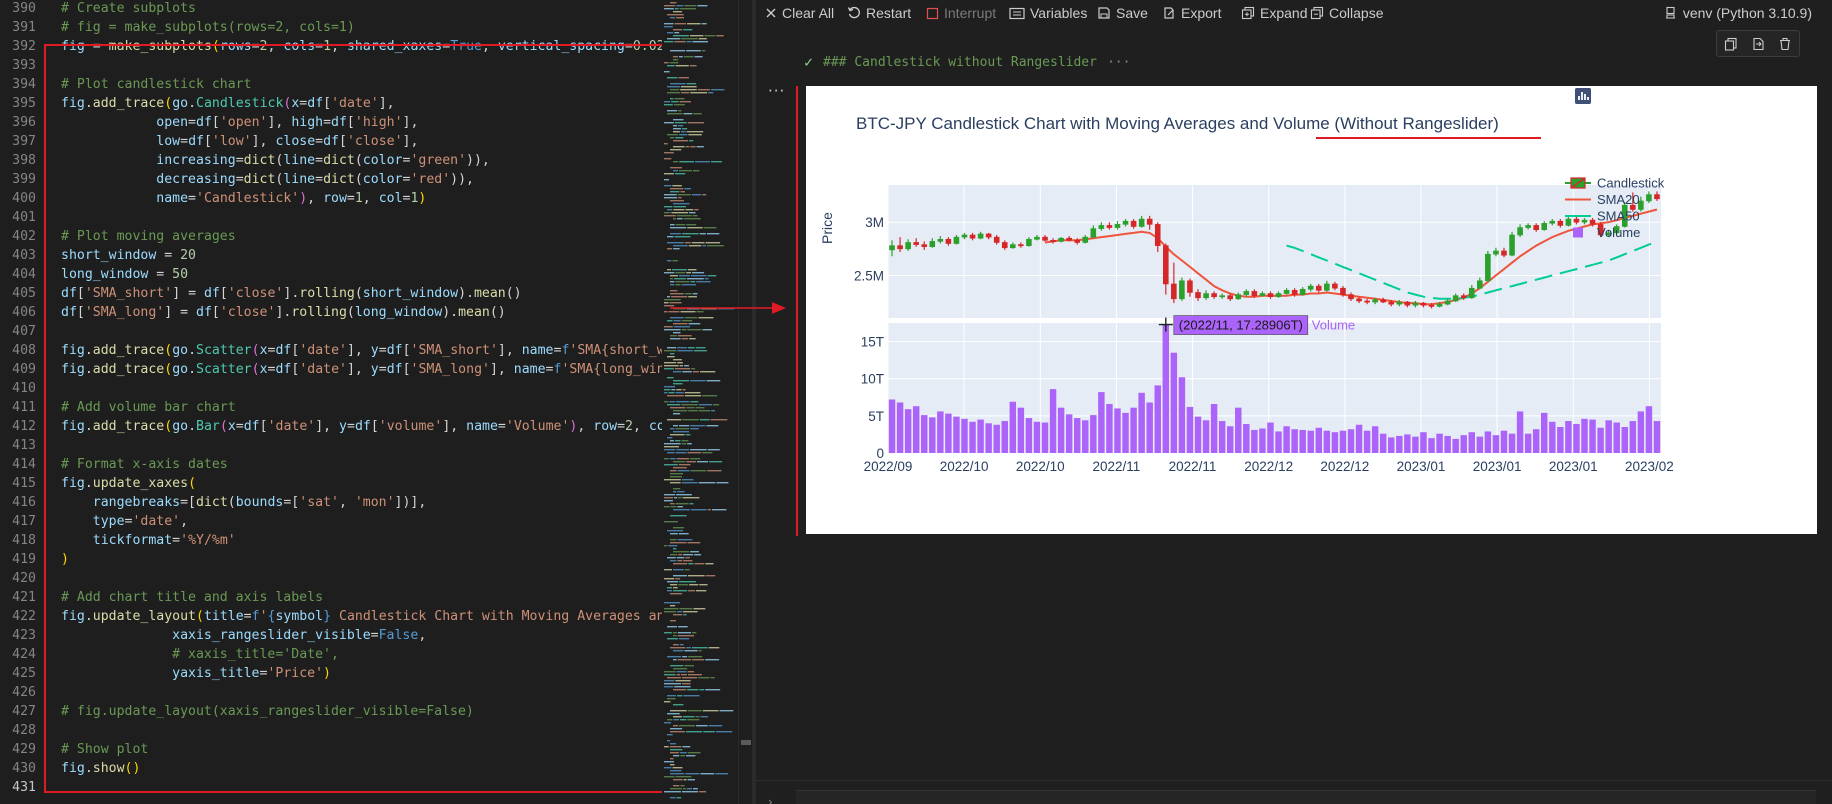  I want to click on cell-more-icon: ···, so click(776, 91).